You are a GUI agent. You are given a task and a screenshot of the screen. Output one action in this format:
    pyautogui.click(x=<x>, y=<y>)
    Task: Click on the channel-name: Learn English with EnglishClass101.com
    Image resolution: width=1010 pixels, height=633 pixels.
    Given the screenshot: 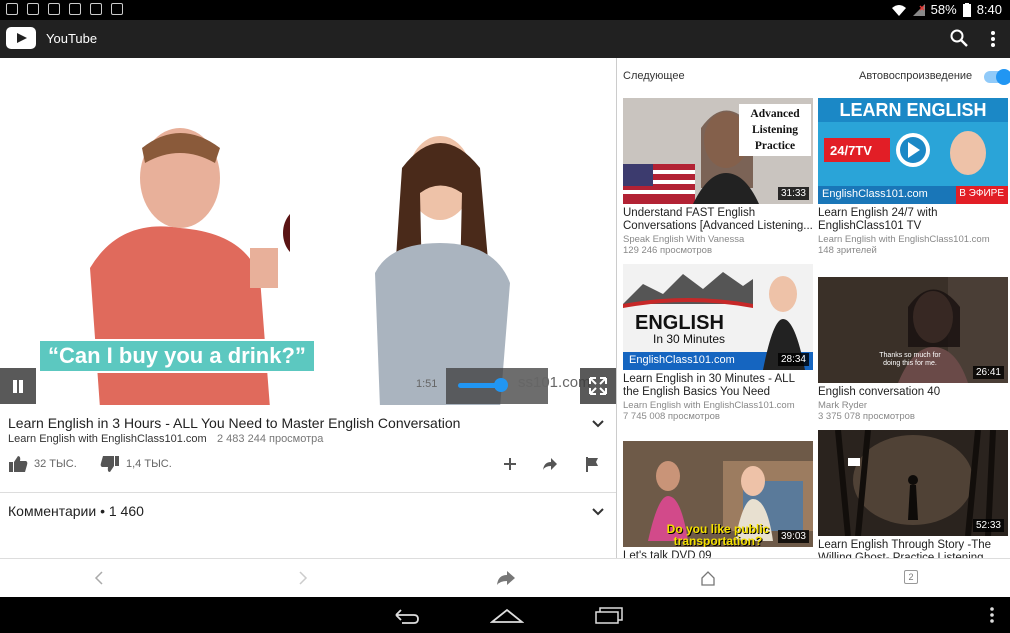 What is the action you would take?
    pyautogui.click(x=107, y=439)
    